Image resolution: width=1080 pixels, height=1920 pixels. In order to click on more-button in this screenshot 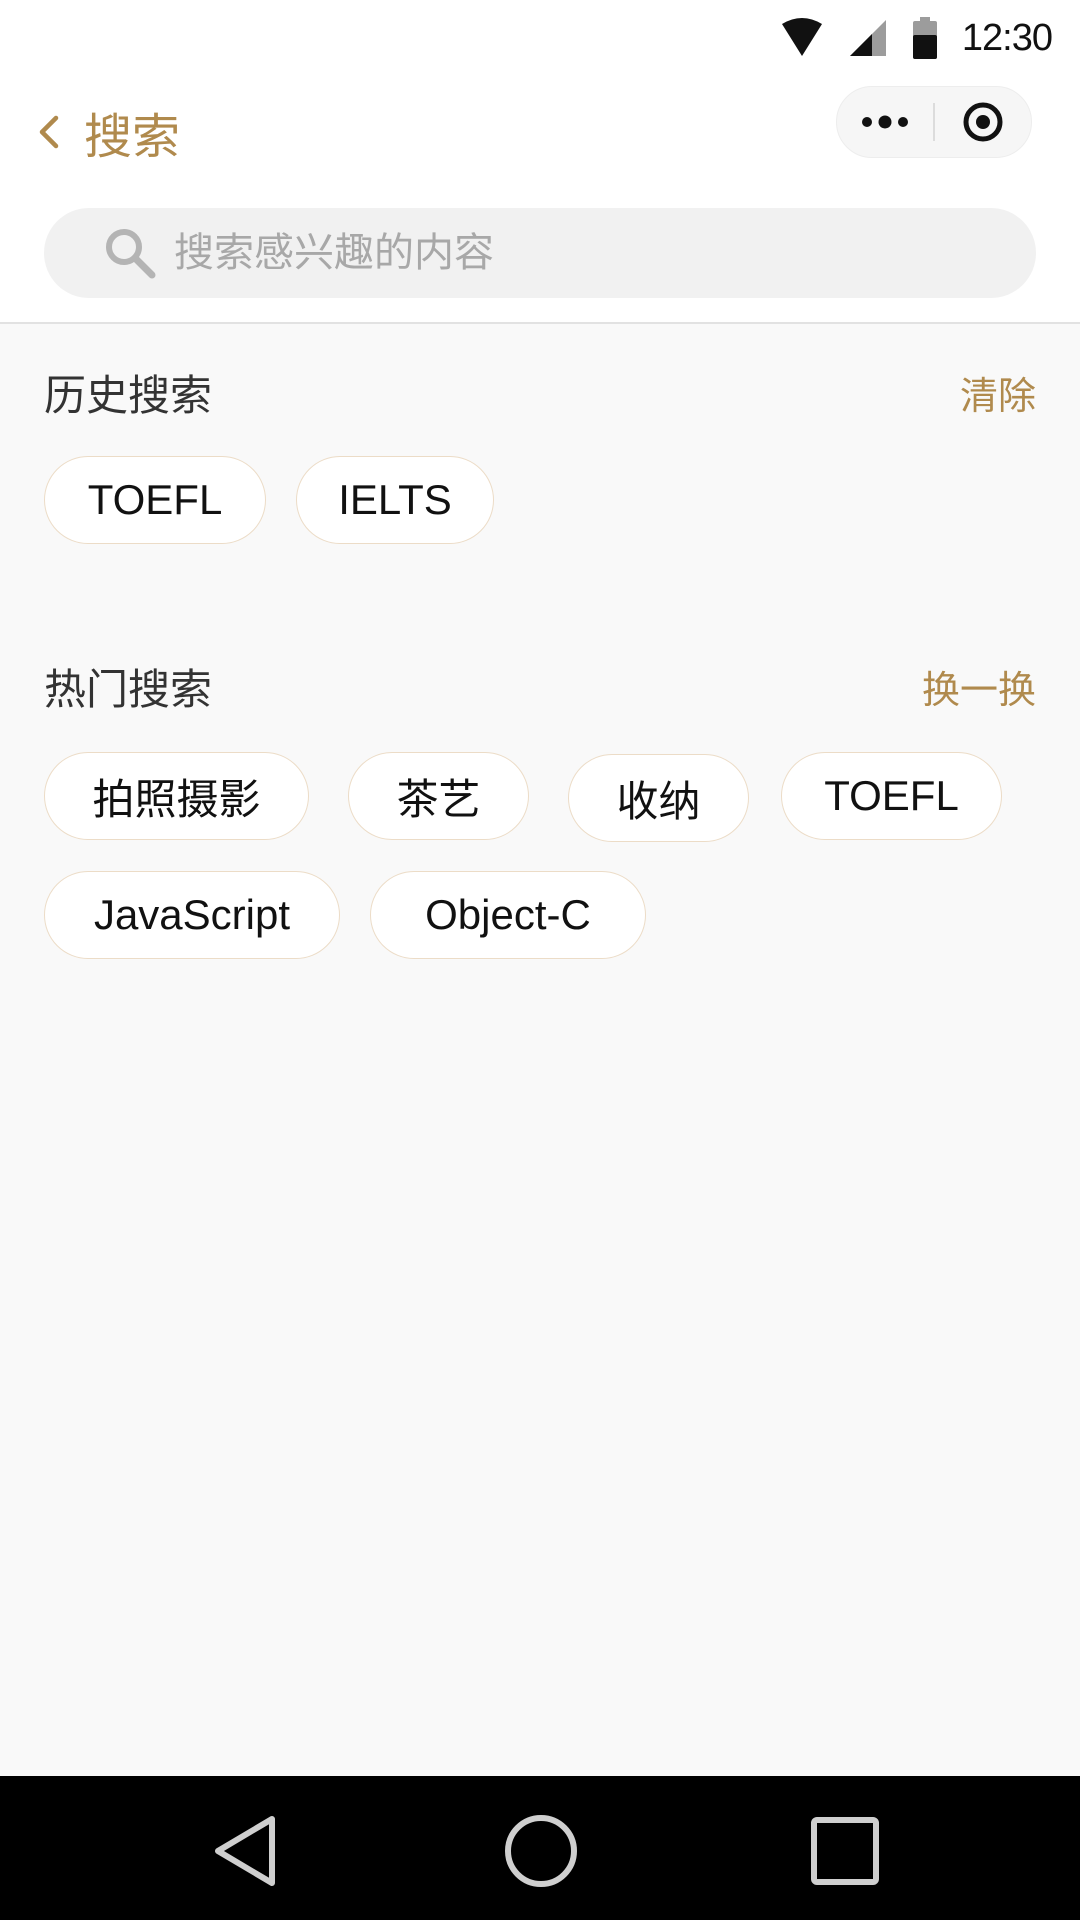, I will do `click(885, 122)`.